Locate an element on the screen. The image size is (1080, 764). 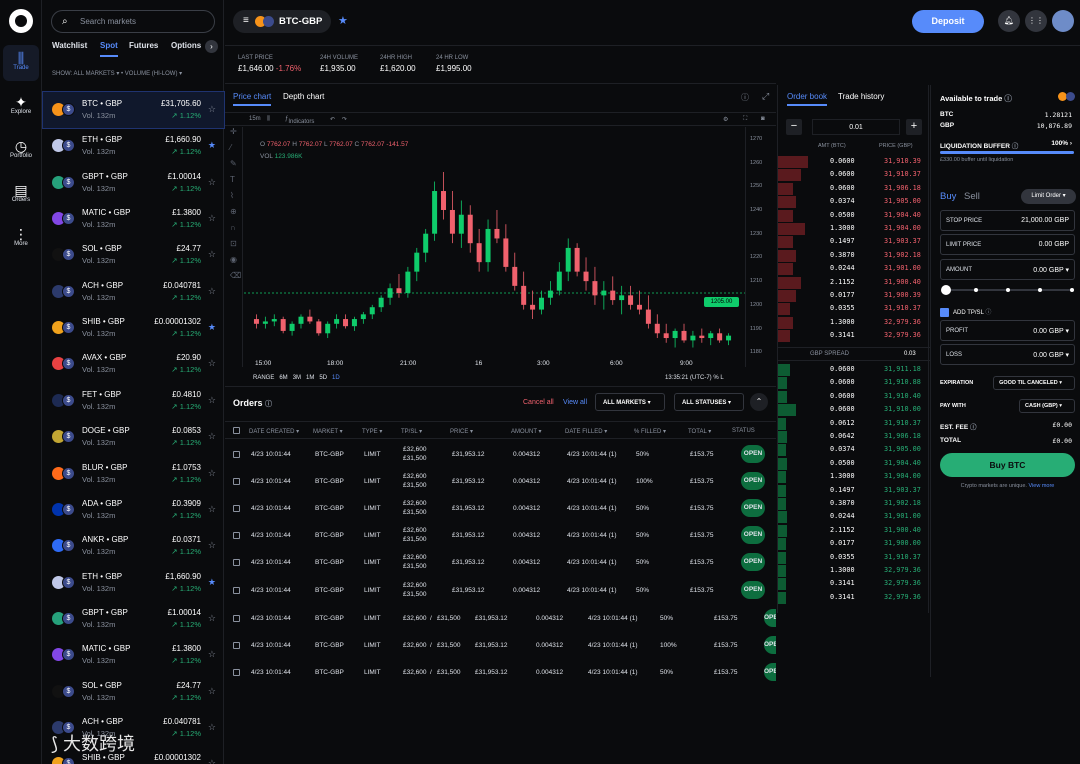
order-book-row: 0.0374 31,905.00 is located at coordinates (854, 202).